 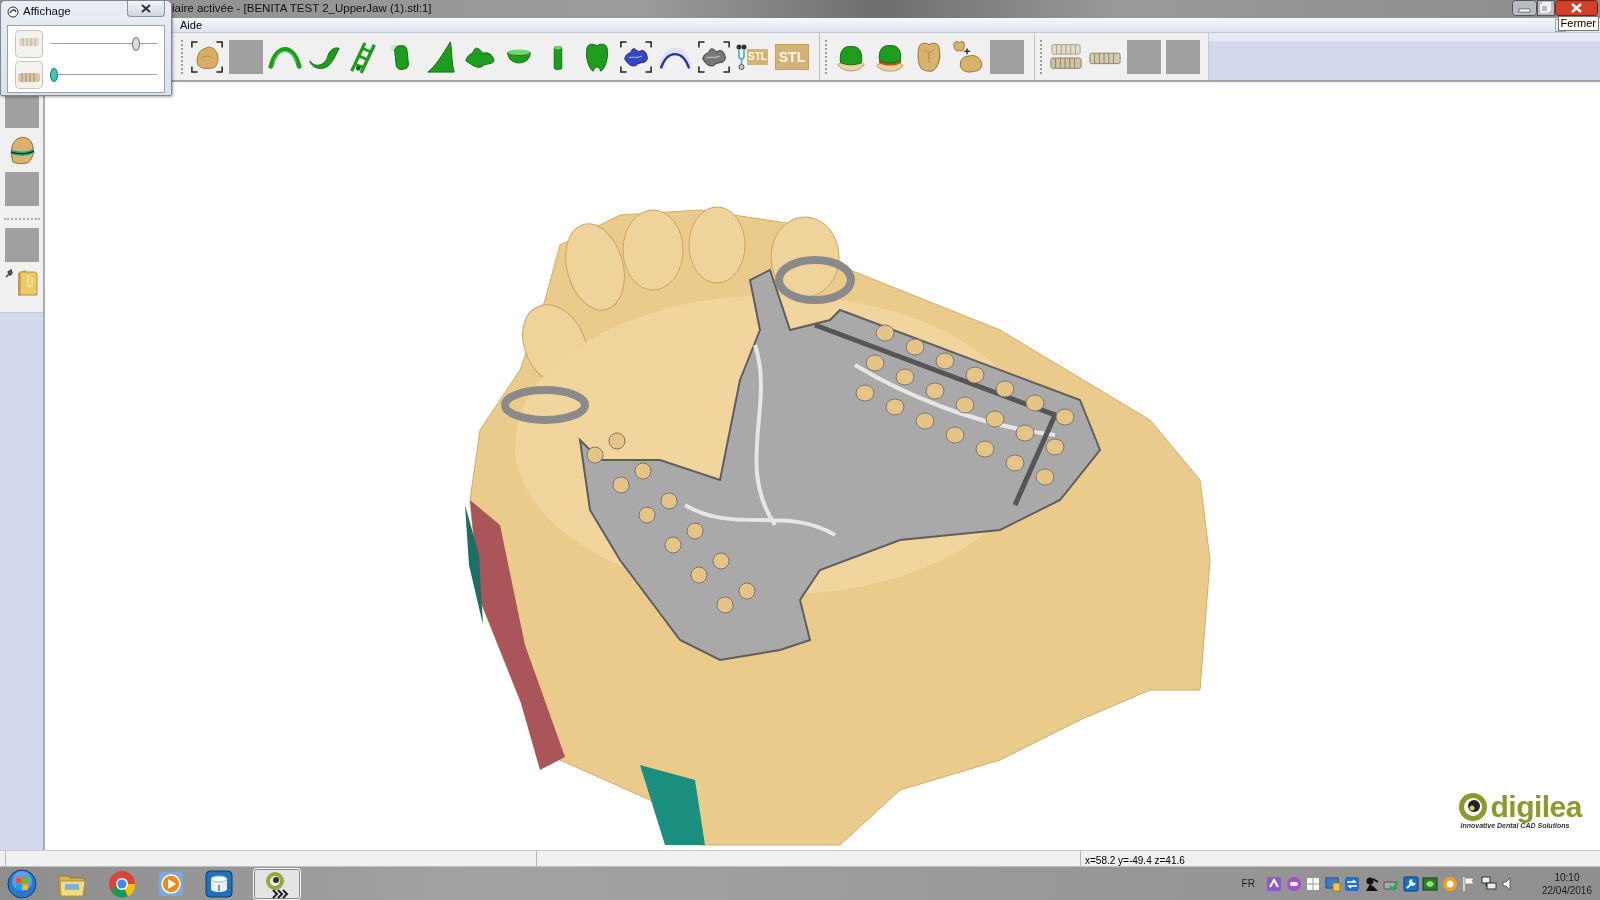 What do you see at coordinates (1578, 23) in the screenshot?
I see `tooltip: Fermer` at bounding box center [1578, 23].